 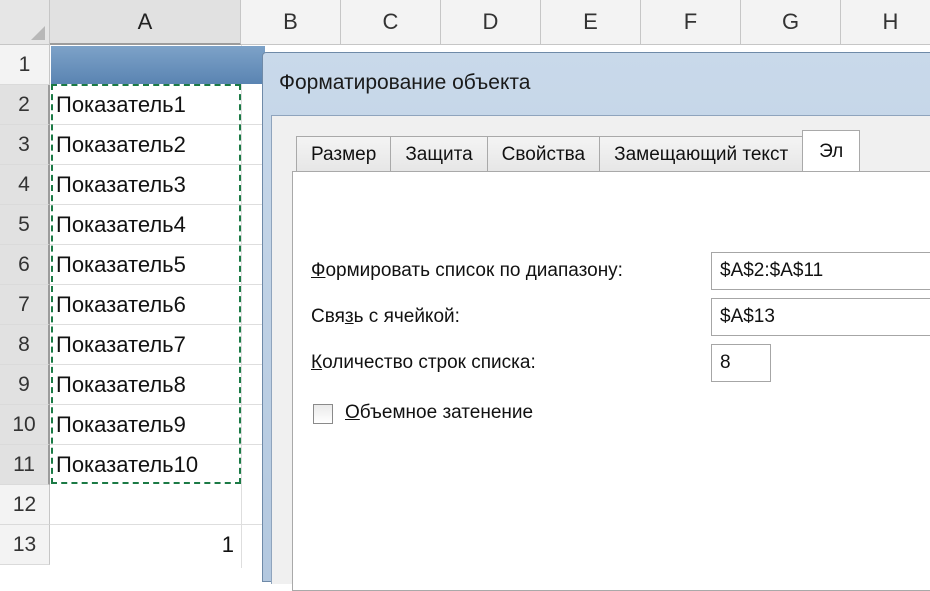 What do you see at coordinates (25, 465) in the screenshot?
I see `row-header-11: 11` at bounding box center [25, 465].